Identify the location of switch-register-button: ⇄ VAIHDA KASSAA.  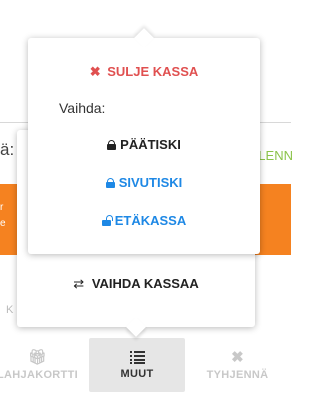
(136, 284).